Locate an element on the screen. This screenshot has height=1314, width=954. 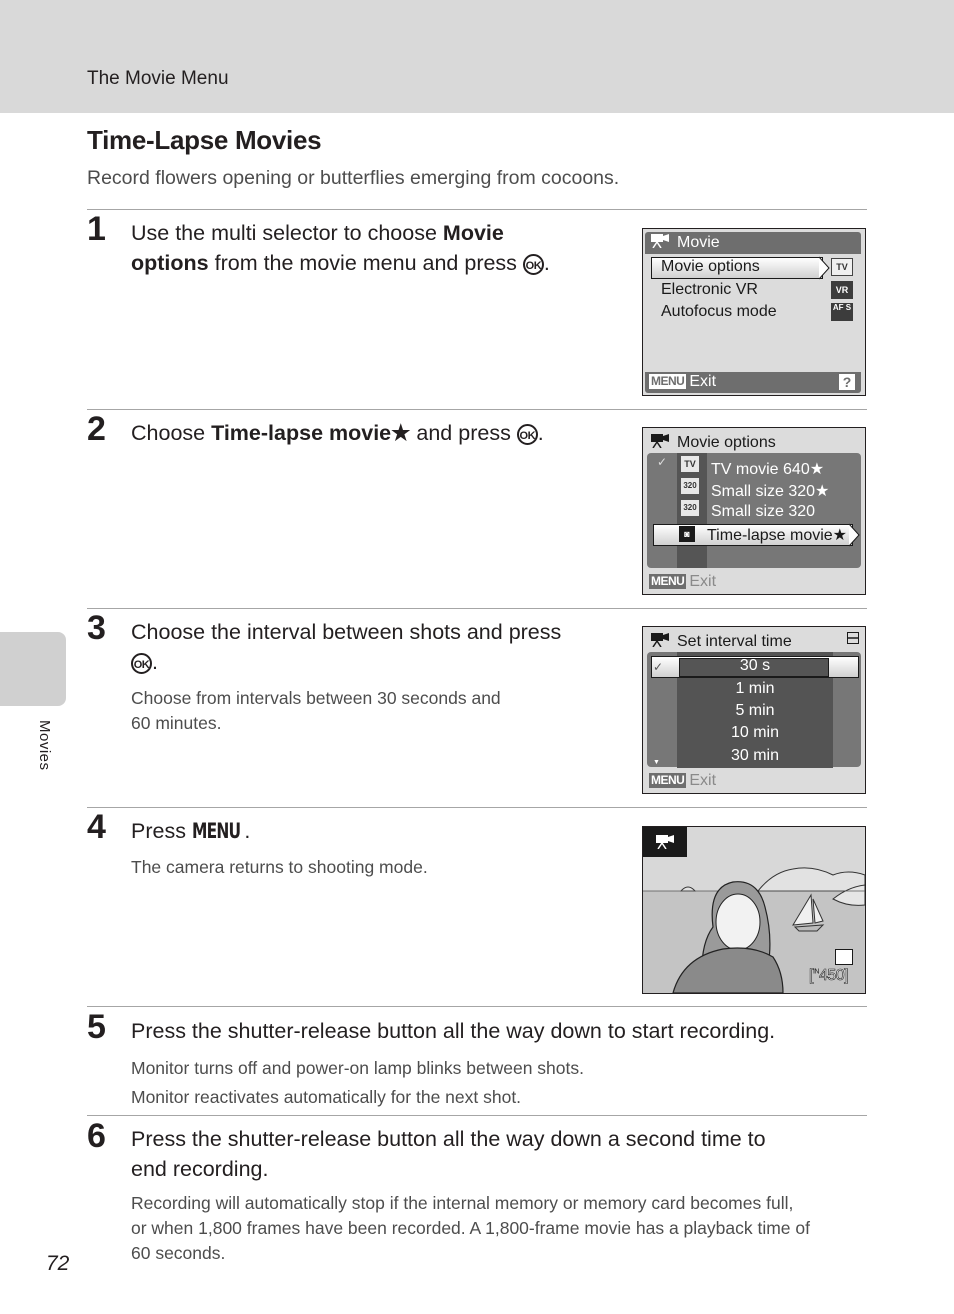
bold-text: options is located at coordinates (170, 263).